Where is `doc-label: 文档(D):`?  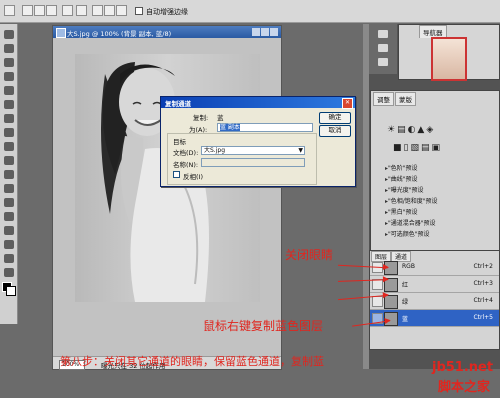 doc-label: 文档(D): is located at coordinates (186, 153).